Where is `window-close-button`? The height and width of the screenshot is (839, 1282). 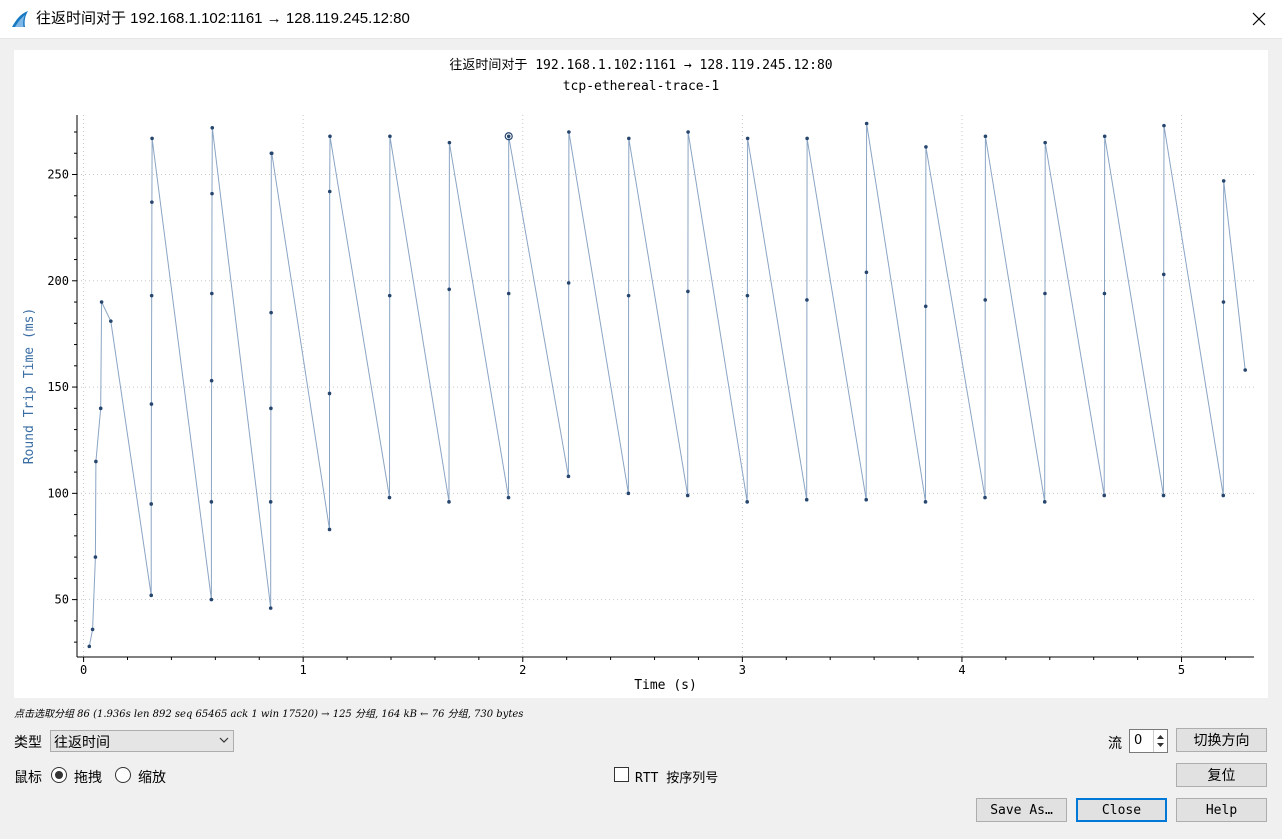
window-close-button is located at coordinates (1259, 19).